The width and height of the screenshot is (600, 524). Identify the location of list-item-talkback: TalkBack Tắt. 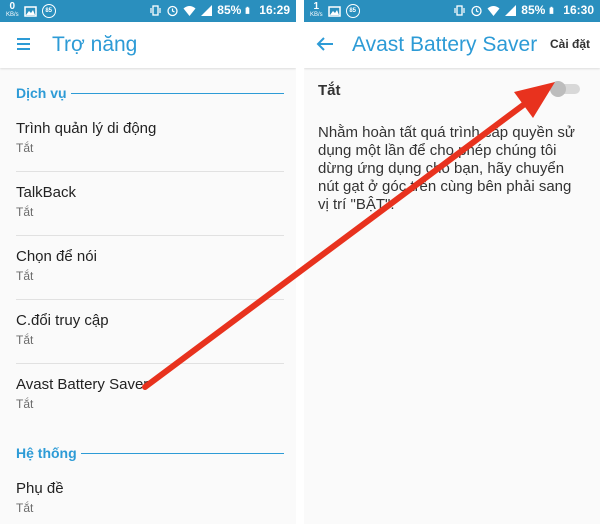
(148, 204).